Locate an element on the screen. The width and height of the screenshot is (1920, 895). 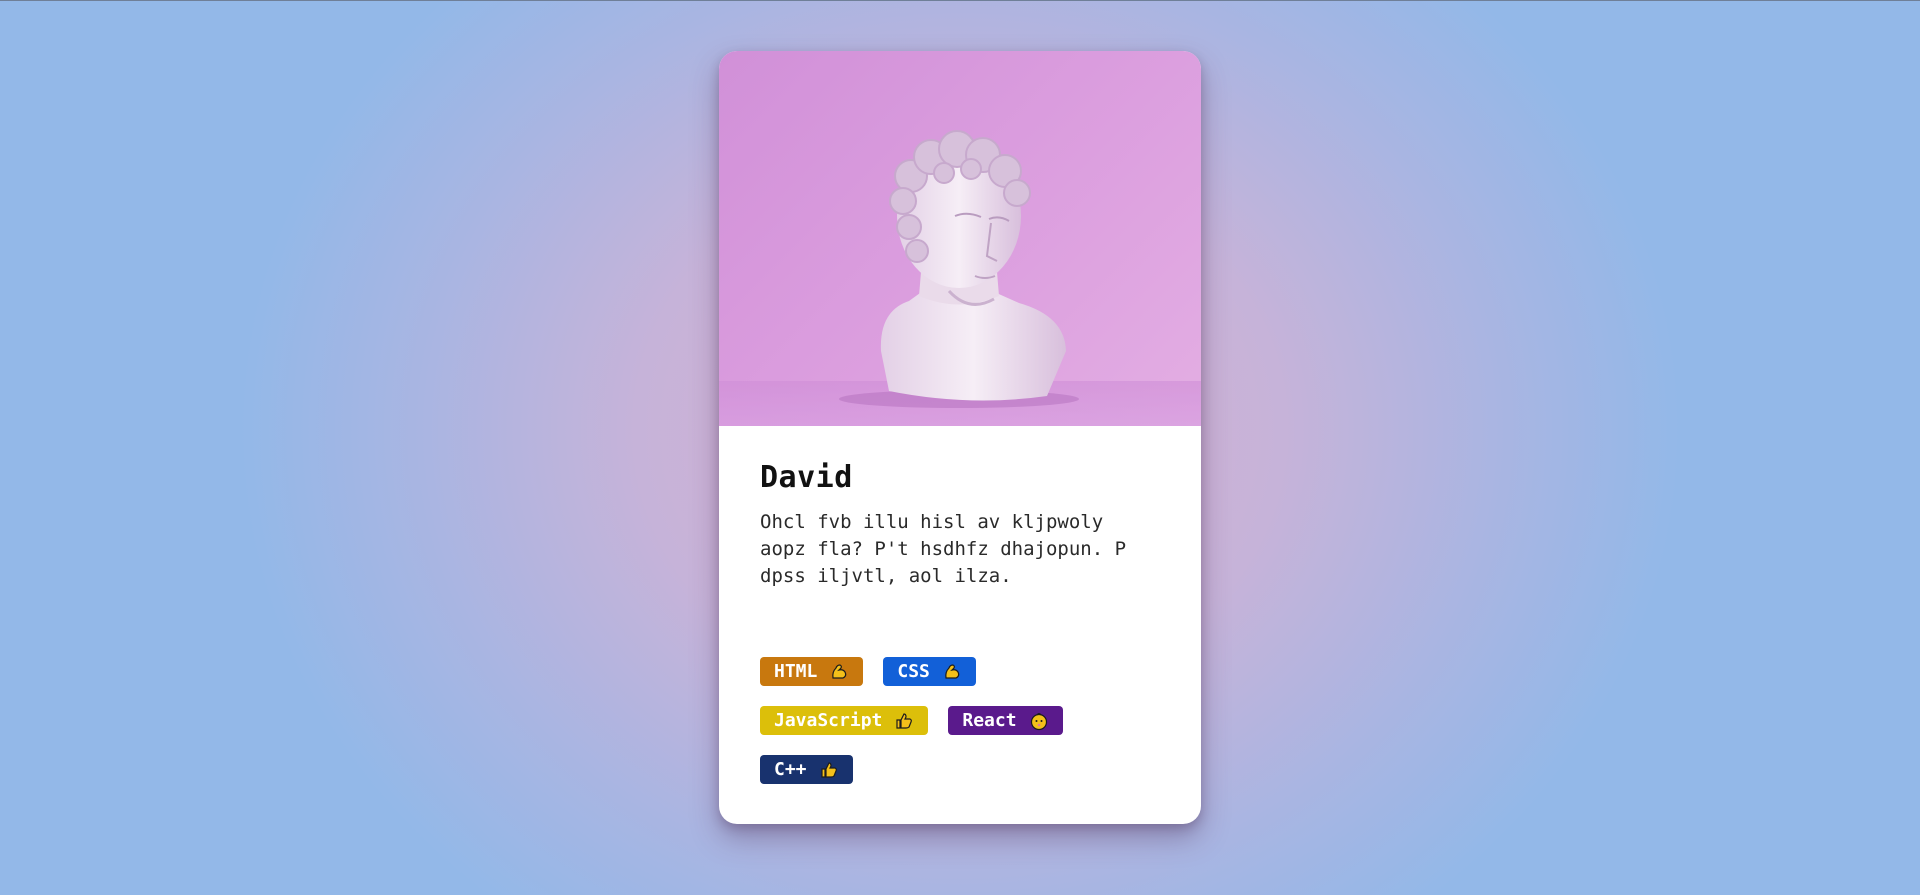
skill-label: C++ is located at coordinates (790, 769).